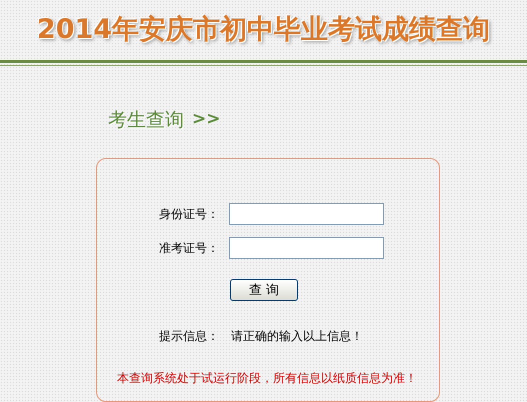  Describe the element at coordinates (189, 337) in the screenshot. I see `hint-label: 提示信息：` at that location.